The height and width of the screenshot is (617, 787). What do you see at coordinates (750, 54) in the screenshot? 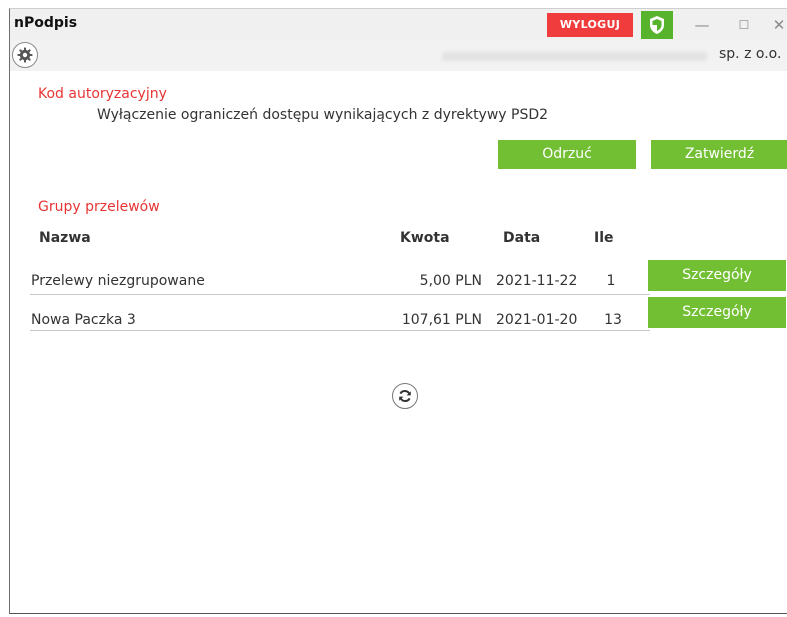
I see `company-suffix: sp. z o.o.` at bounding box center [750, 54].